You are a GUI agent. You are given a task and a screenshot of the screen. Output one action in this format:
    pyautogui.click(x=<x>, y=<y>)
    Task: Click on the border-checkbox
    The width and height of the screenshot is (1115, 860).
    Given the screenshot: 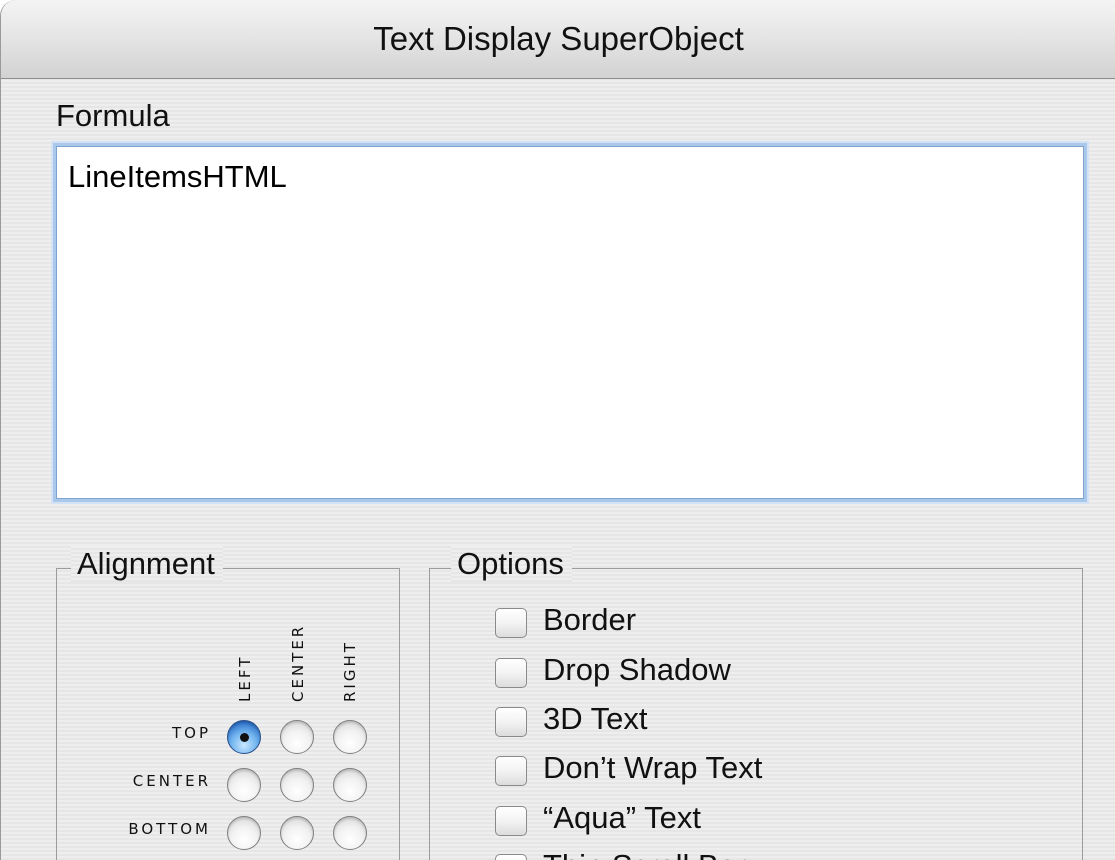 What is the action you would take?
    pyautogui.click(x=511, y=623)
    